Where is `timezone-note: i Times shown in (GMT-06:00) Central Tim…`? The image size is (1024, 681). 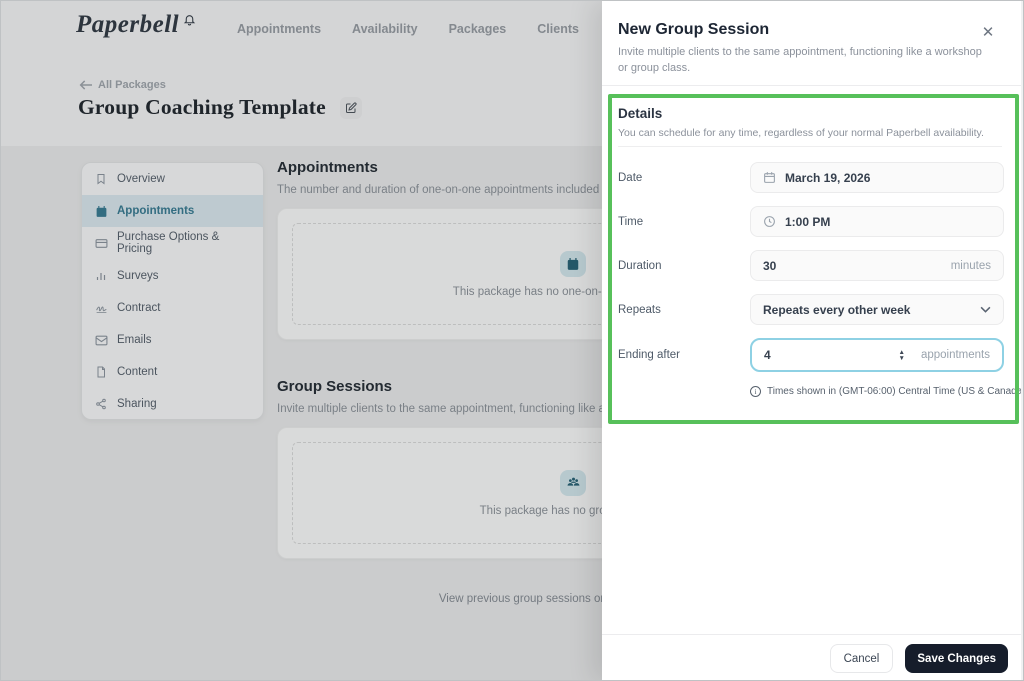 timezone-note: i Times shown in (GMT-06:00) Central Tim… is located at coordinates (887, 391).